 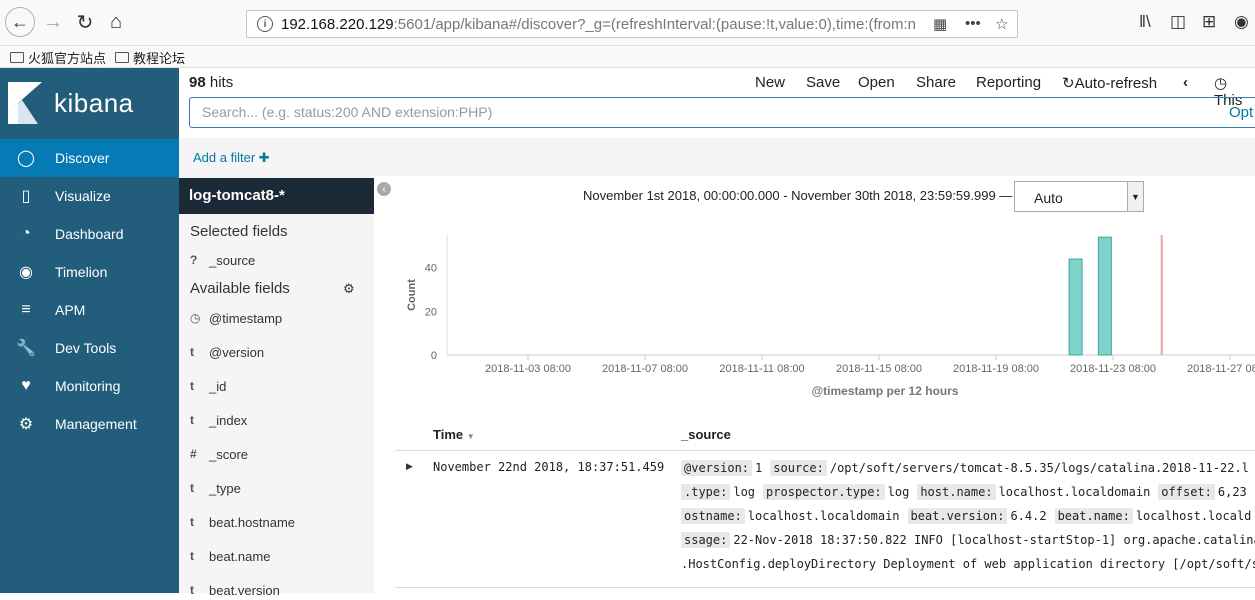 I want to click on source-key: .type:, so click(x=706, y=492).